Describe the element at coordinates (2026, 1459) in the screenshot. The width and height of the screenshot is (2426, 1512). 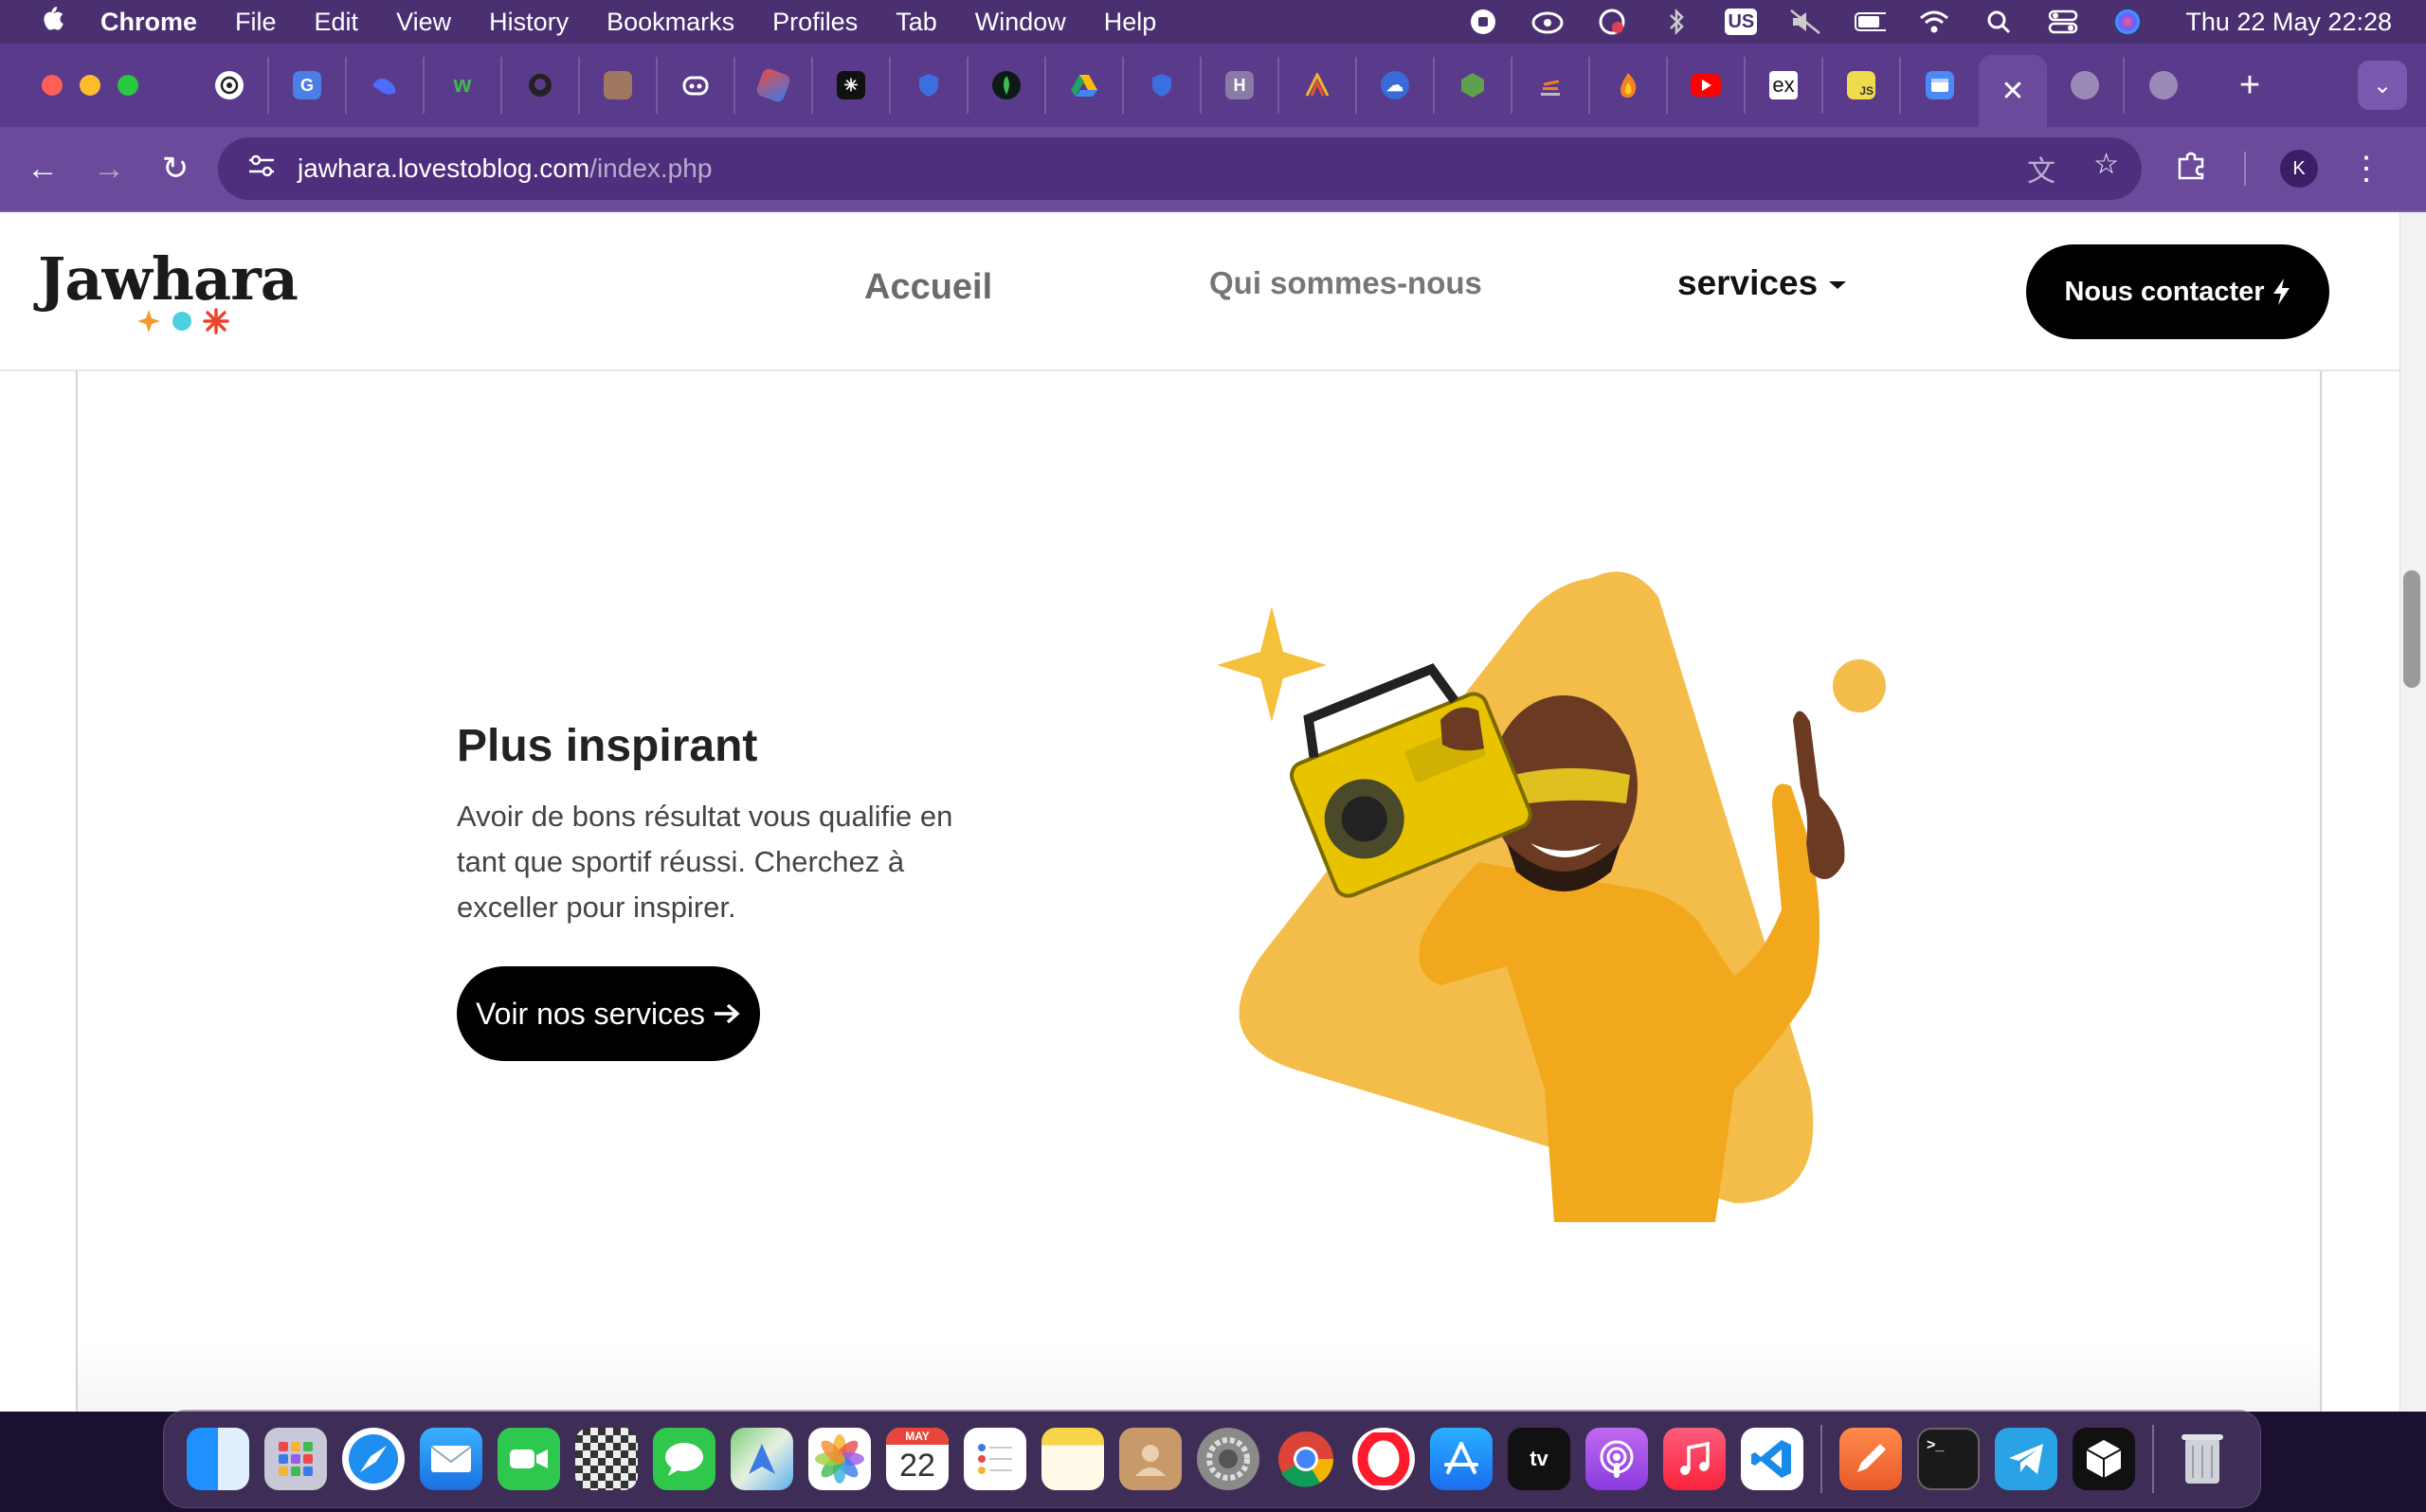
I see `telegram-icon` at that location.